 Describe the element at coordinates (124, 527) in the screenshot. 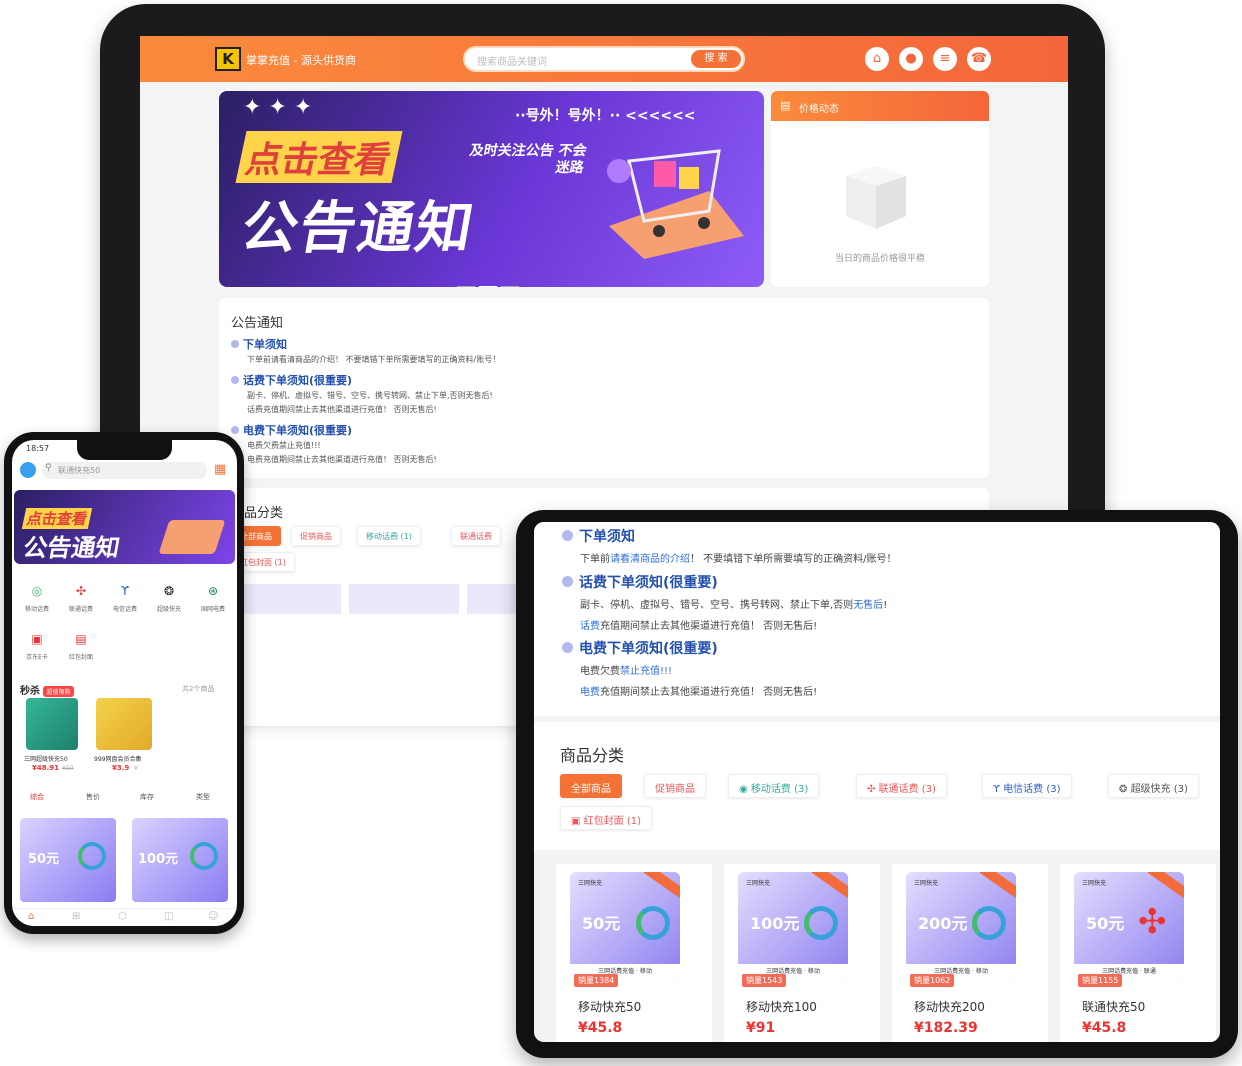

I see `phone-banner: 点击查看 公告通知` at that location.